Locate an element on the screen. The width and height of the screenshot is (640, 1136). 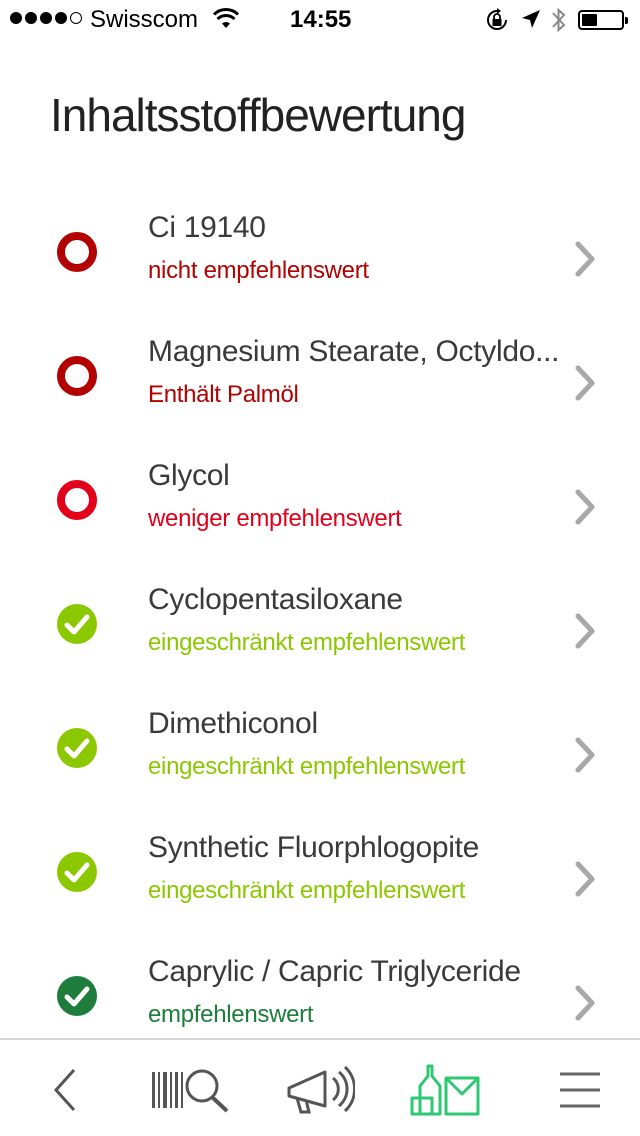
barcode-search-icon is located at coordinates (190, 1091).